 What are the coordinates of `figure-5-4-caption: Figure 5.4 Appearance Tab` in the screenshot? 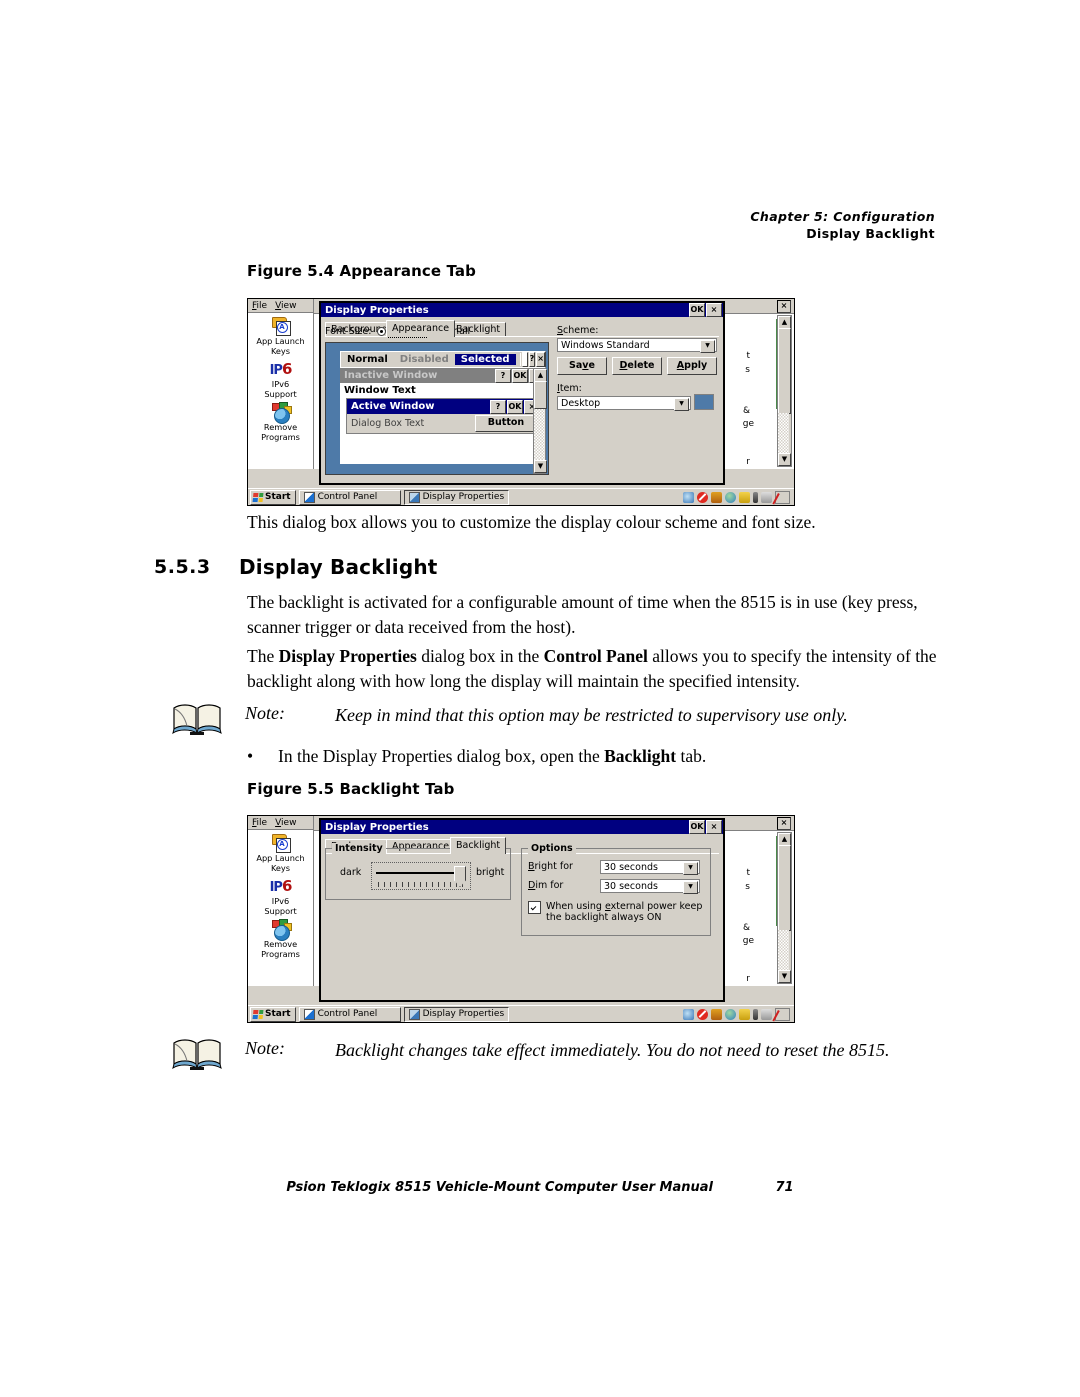 It's located at (361, 271).